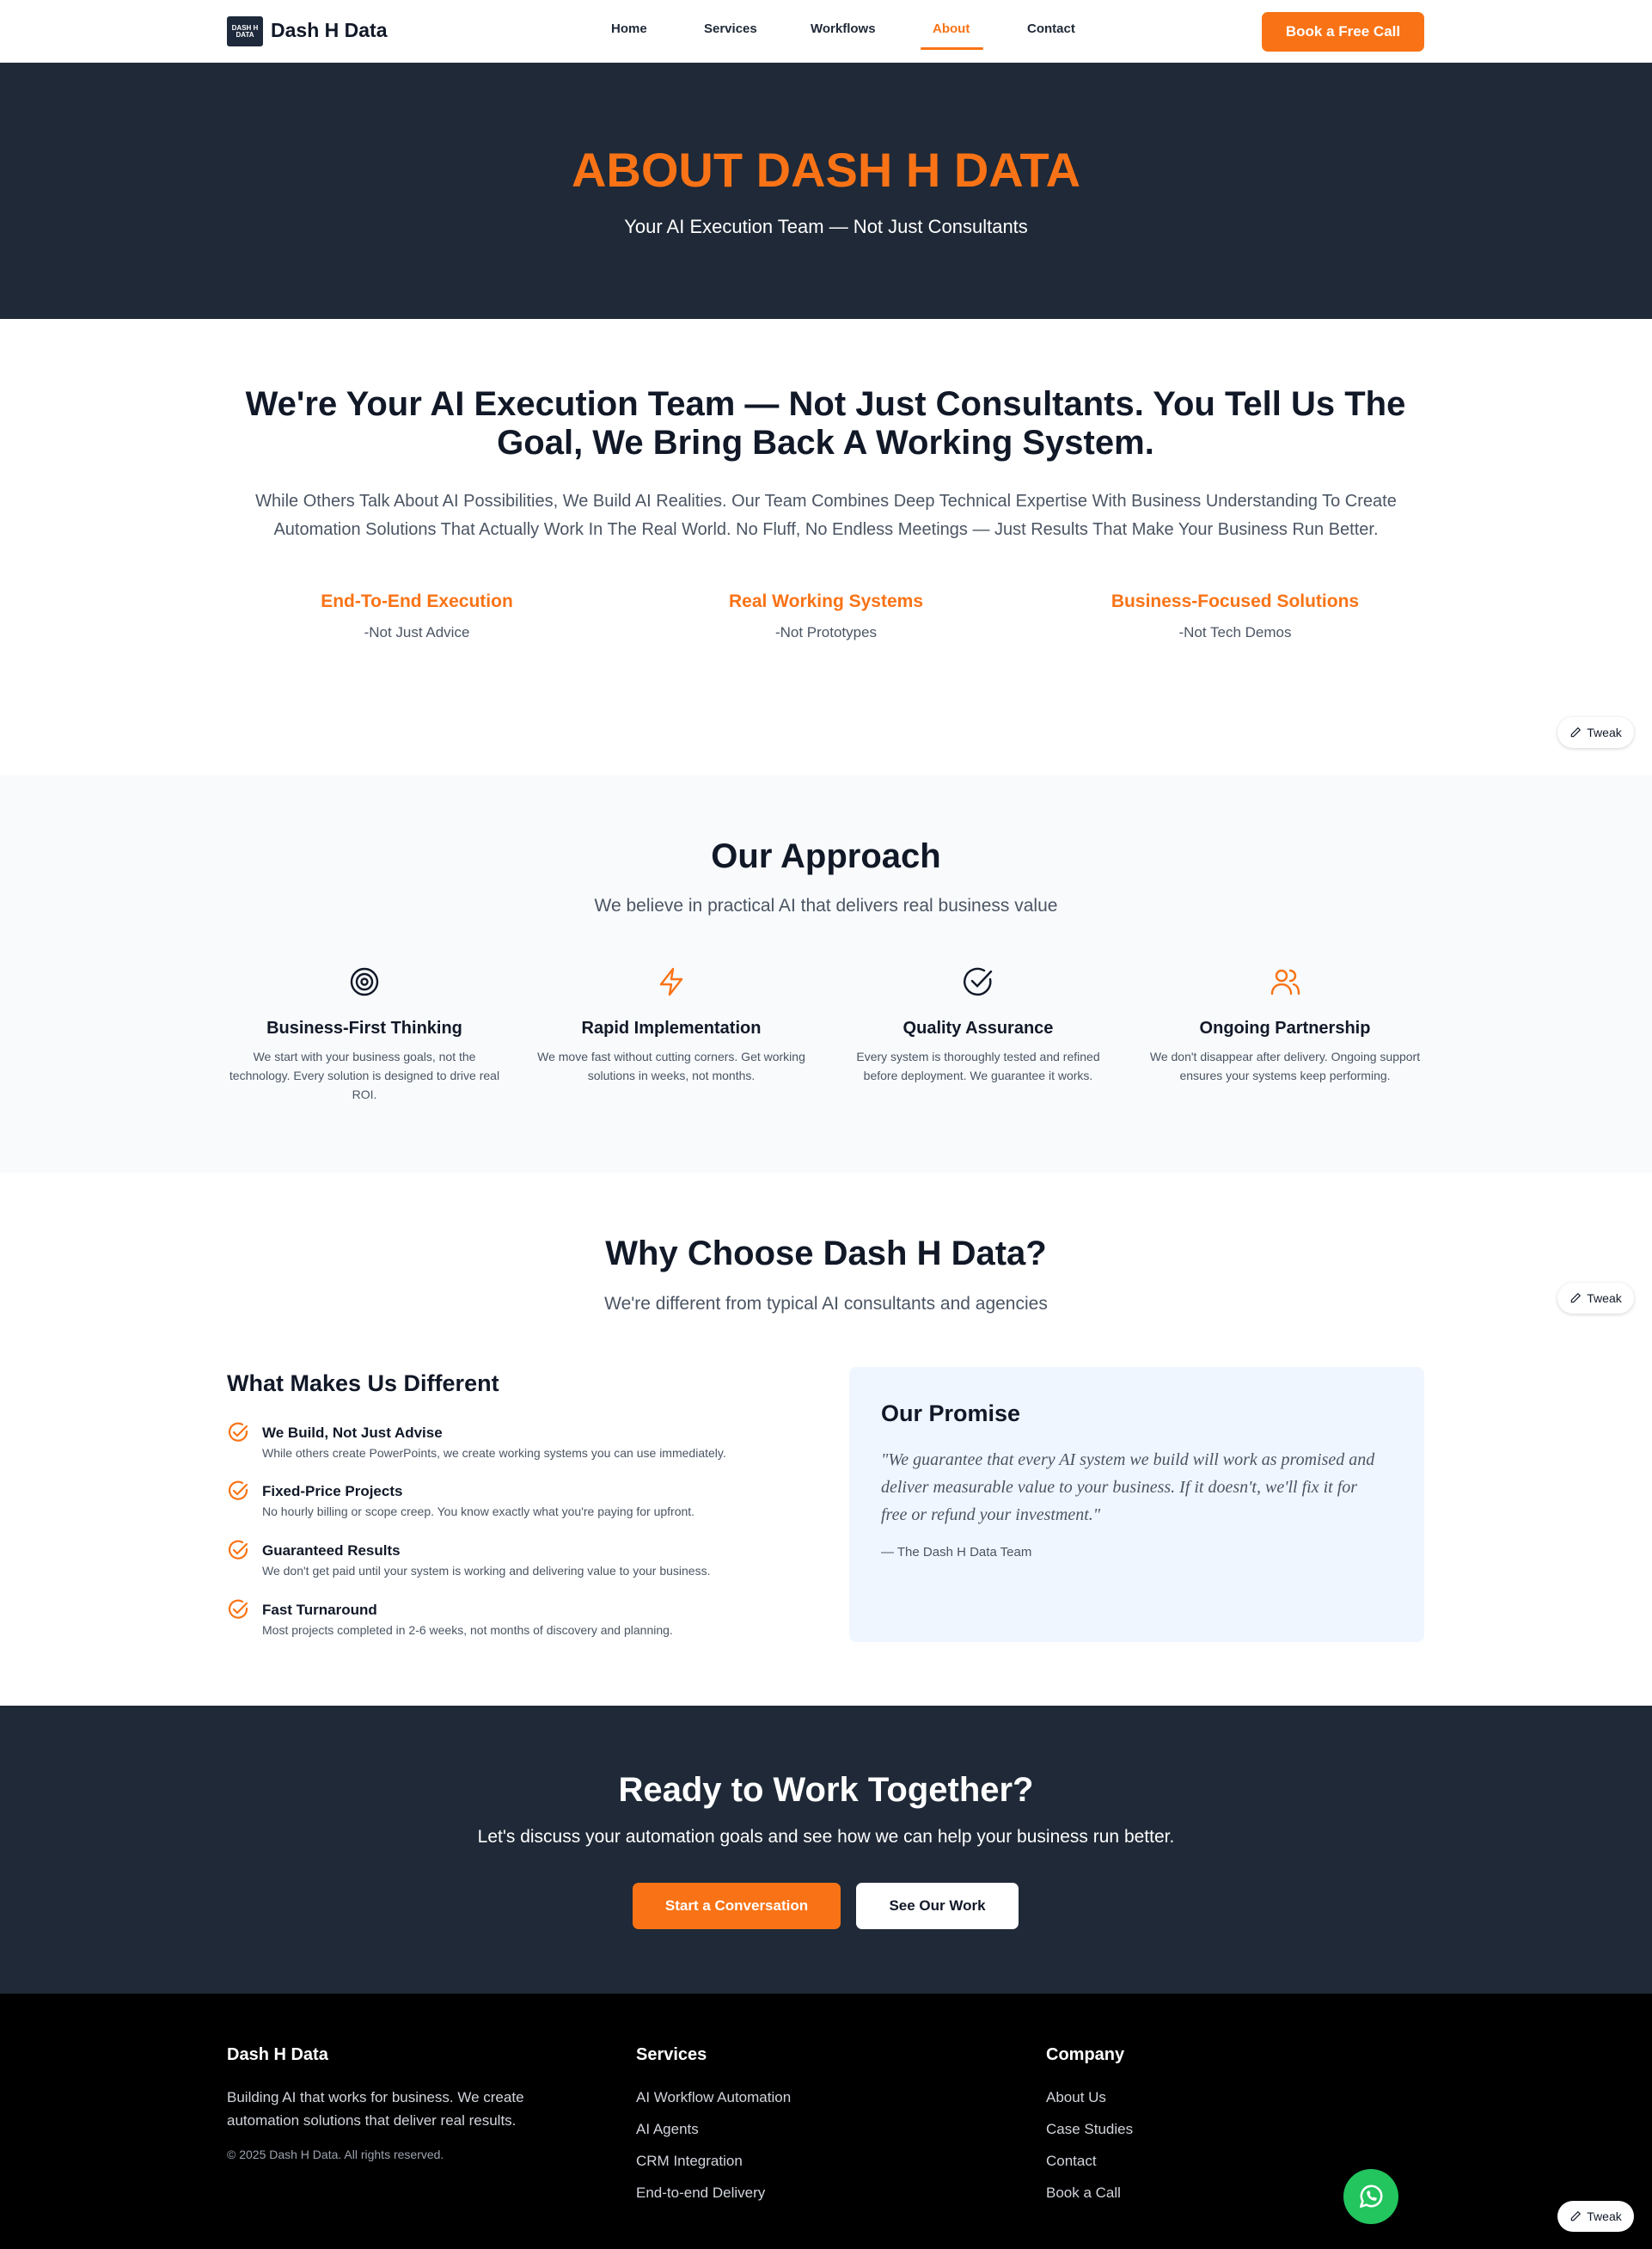  Describe the element at coordinates (826, 170) in the screenshot. I see `hero-title: ABOUT DASH H DATA` at that location.